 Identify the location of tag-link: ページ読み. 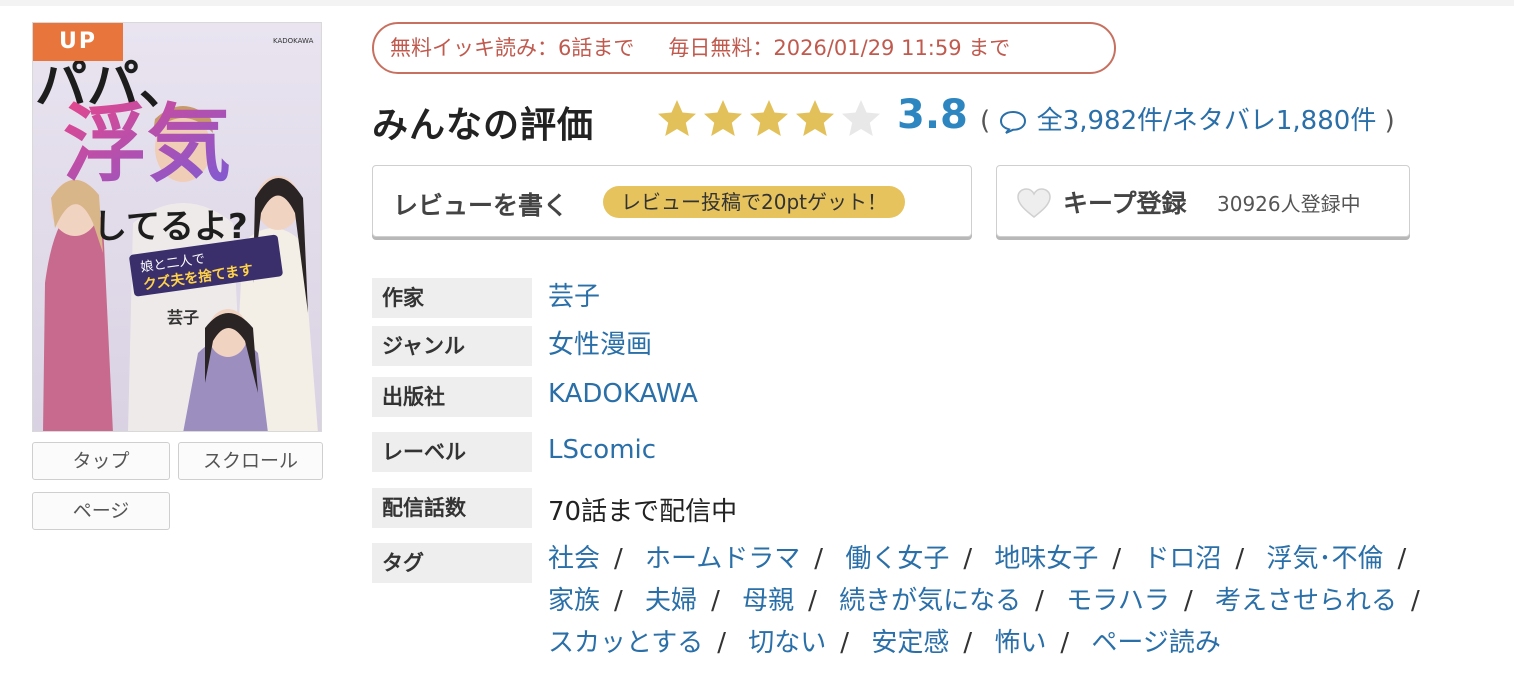
(1155, 643).